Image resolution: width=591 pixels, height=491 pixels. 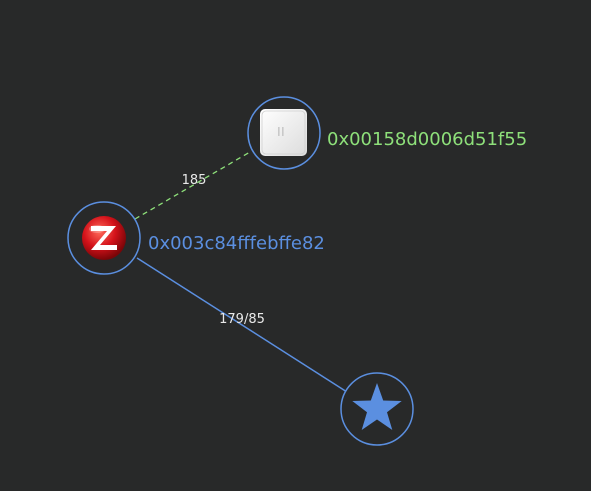 I want to click on node-group, so click(x=377, y=409).